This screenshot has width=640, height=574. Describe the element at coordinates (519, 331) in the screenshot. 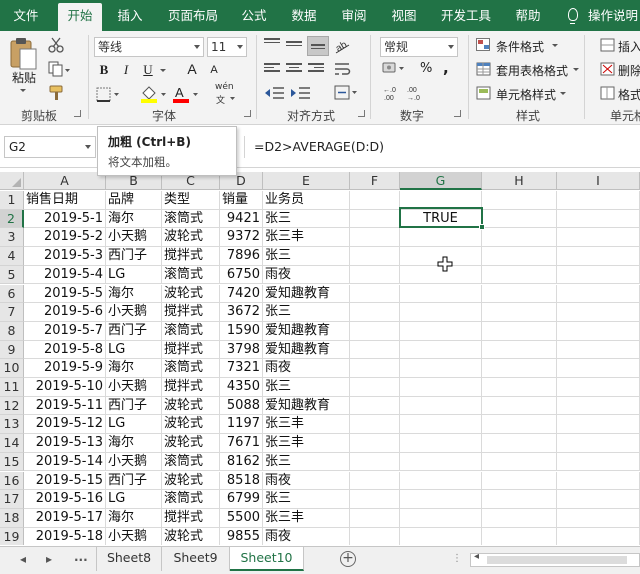

I see `cell-h8` at that location.